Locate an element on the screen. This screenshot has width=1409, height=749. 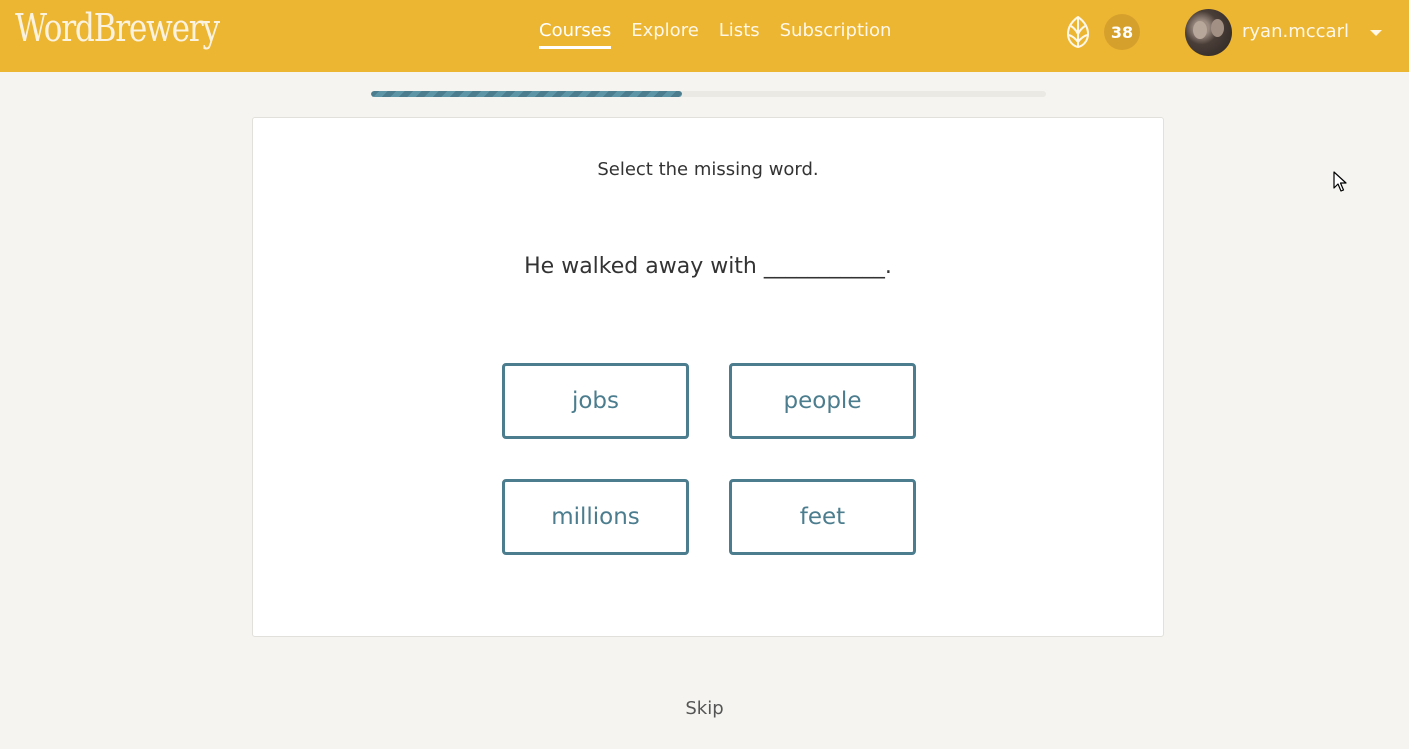
skip-link: Skip is located at coordinates (704, 708).